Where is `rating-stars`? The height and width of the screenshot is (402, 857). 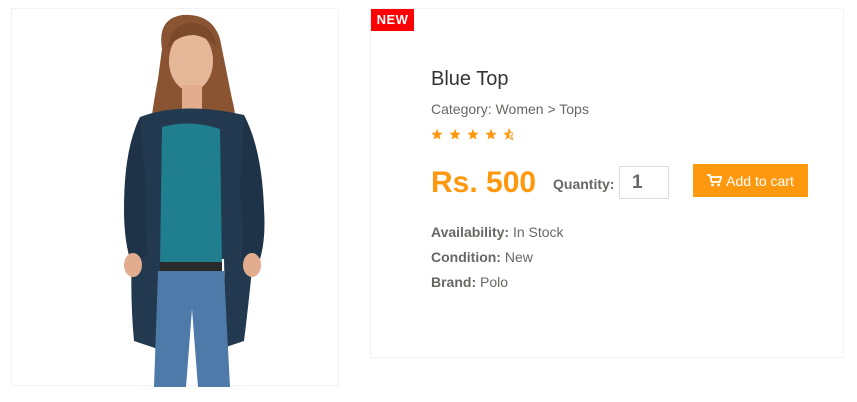 rating-stars is located at coordinates (472, 135).